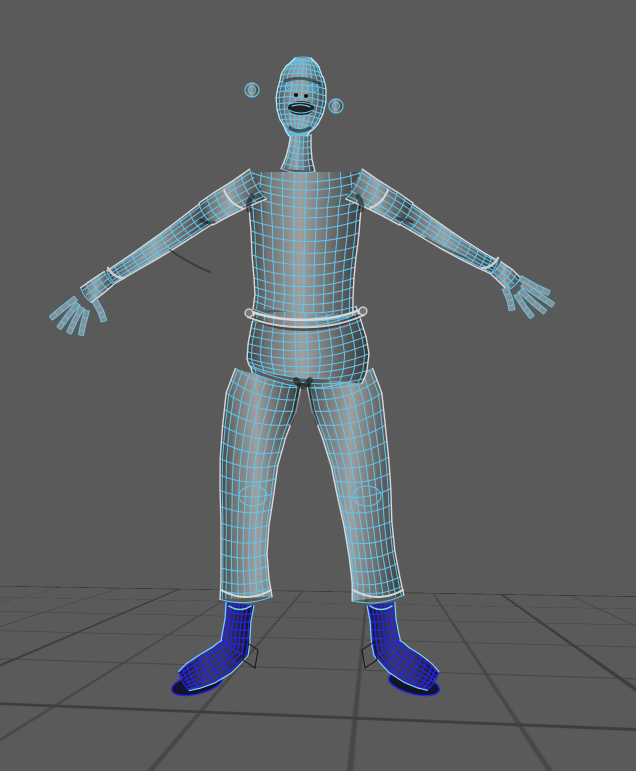  Describe the element at coordinates (260, 485) in the screenshot. I see `left-leg-mesh` at that location.